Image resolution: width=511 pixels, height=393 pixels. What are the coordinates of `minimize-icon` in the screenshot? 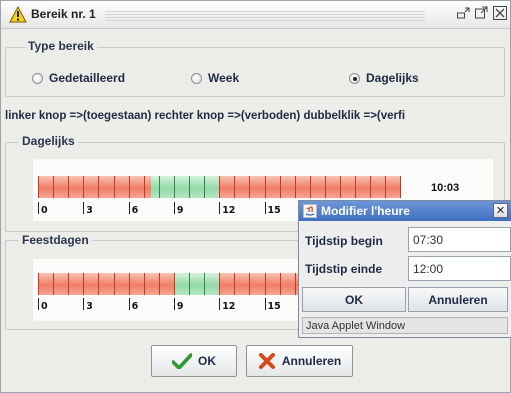 It's located at (463, 13).